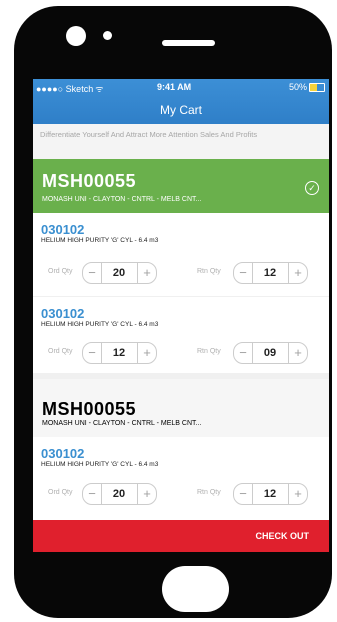 The width and height of the screenshot is (337, 622). Describe the element at coordinates (76, 36) in the screenshot. I see `front-camera` at that location.